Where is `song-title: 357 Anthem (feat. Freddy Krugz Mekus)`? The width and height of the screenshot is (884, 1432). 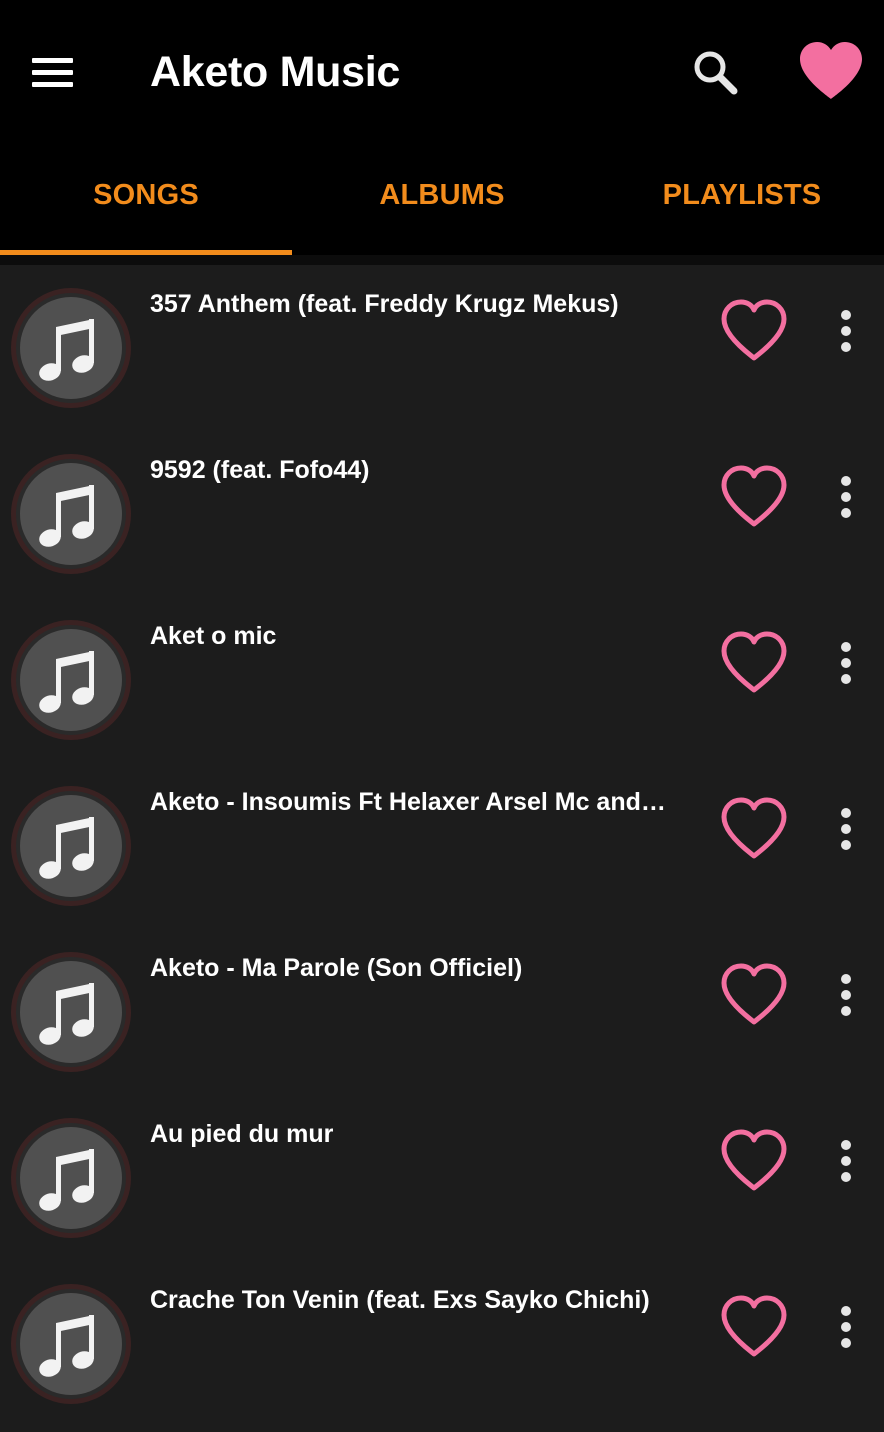 song-title: 357 Anthem (feat. Freddy Krugz Mekus) is located at coordinates (384, 304).